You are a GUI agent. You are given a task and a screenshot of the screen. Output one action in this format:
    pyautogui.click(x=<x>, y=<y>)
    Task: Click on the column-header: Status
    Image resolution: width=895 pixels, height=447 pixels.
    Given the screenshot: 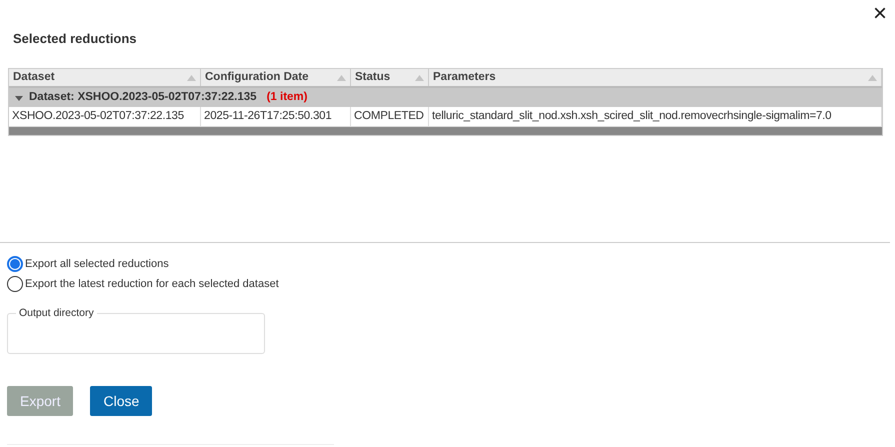 What is the action you would take?
    pyautogui.click(x=390, y=77)
    